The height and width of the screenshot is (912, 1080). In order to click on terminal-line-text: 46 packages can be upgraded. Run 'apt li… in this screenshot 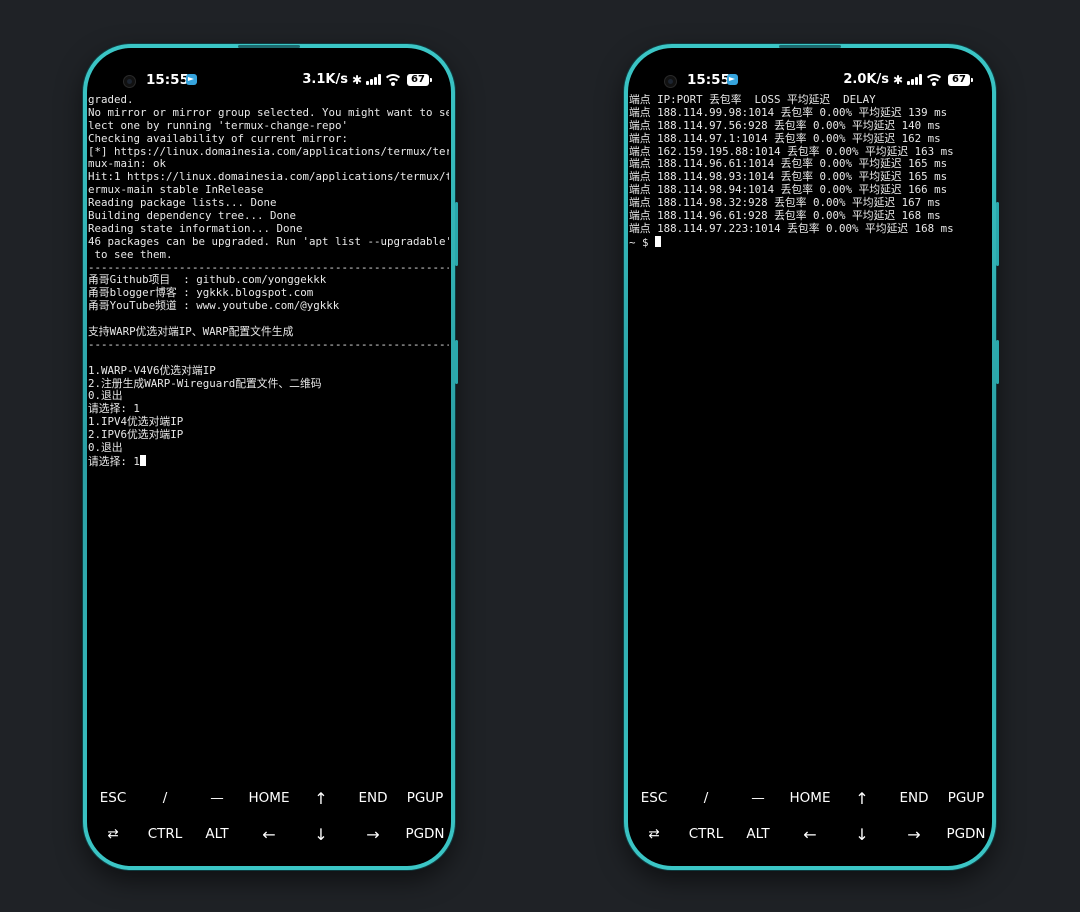, I will do `click(268, 241)`.